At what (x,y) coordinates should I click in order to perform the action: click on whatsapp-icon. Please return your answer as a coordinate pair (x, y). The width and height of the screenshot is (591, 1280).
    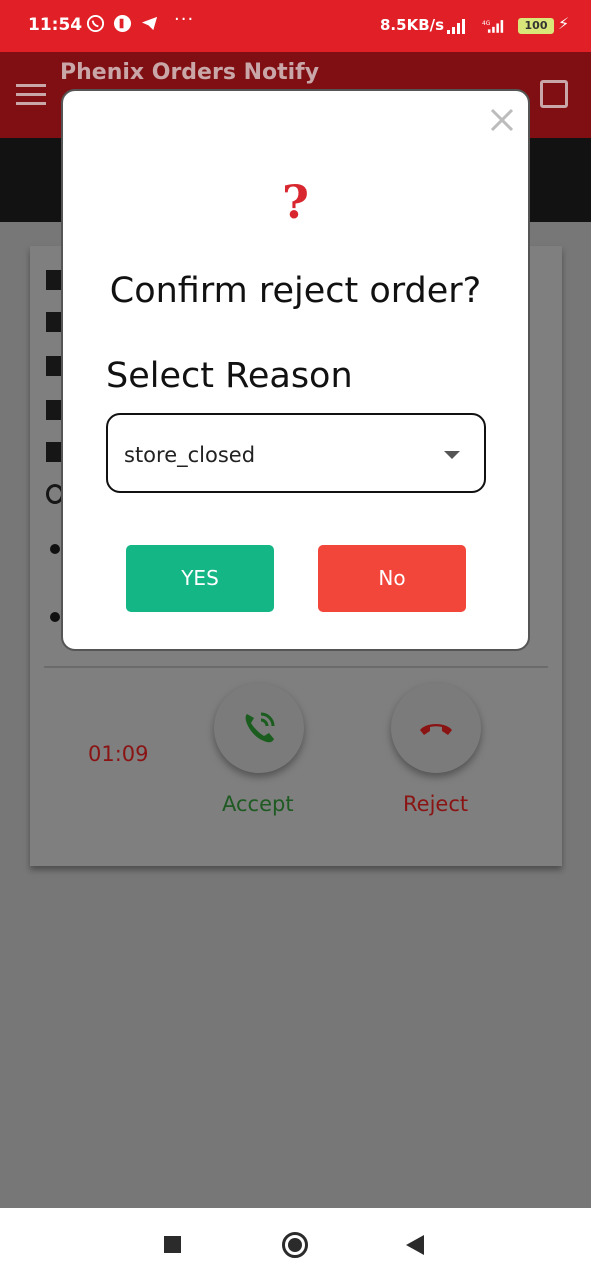
    Looking at the image, I should click on (95, 23).